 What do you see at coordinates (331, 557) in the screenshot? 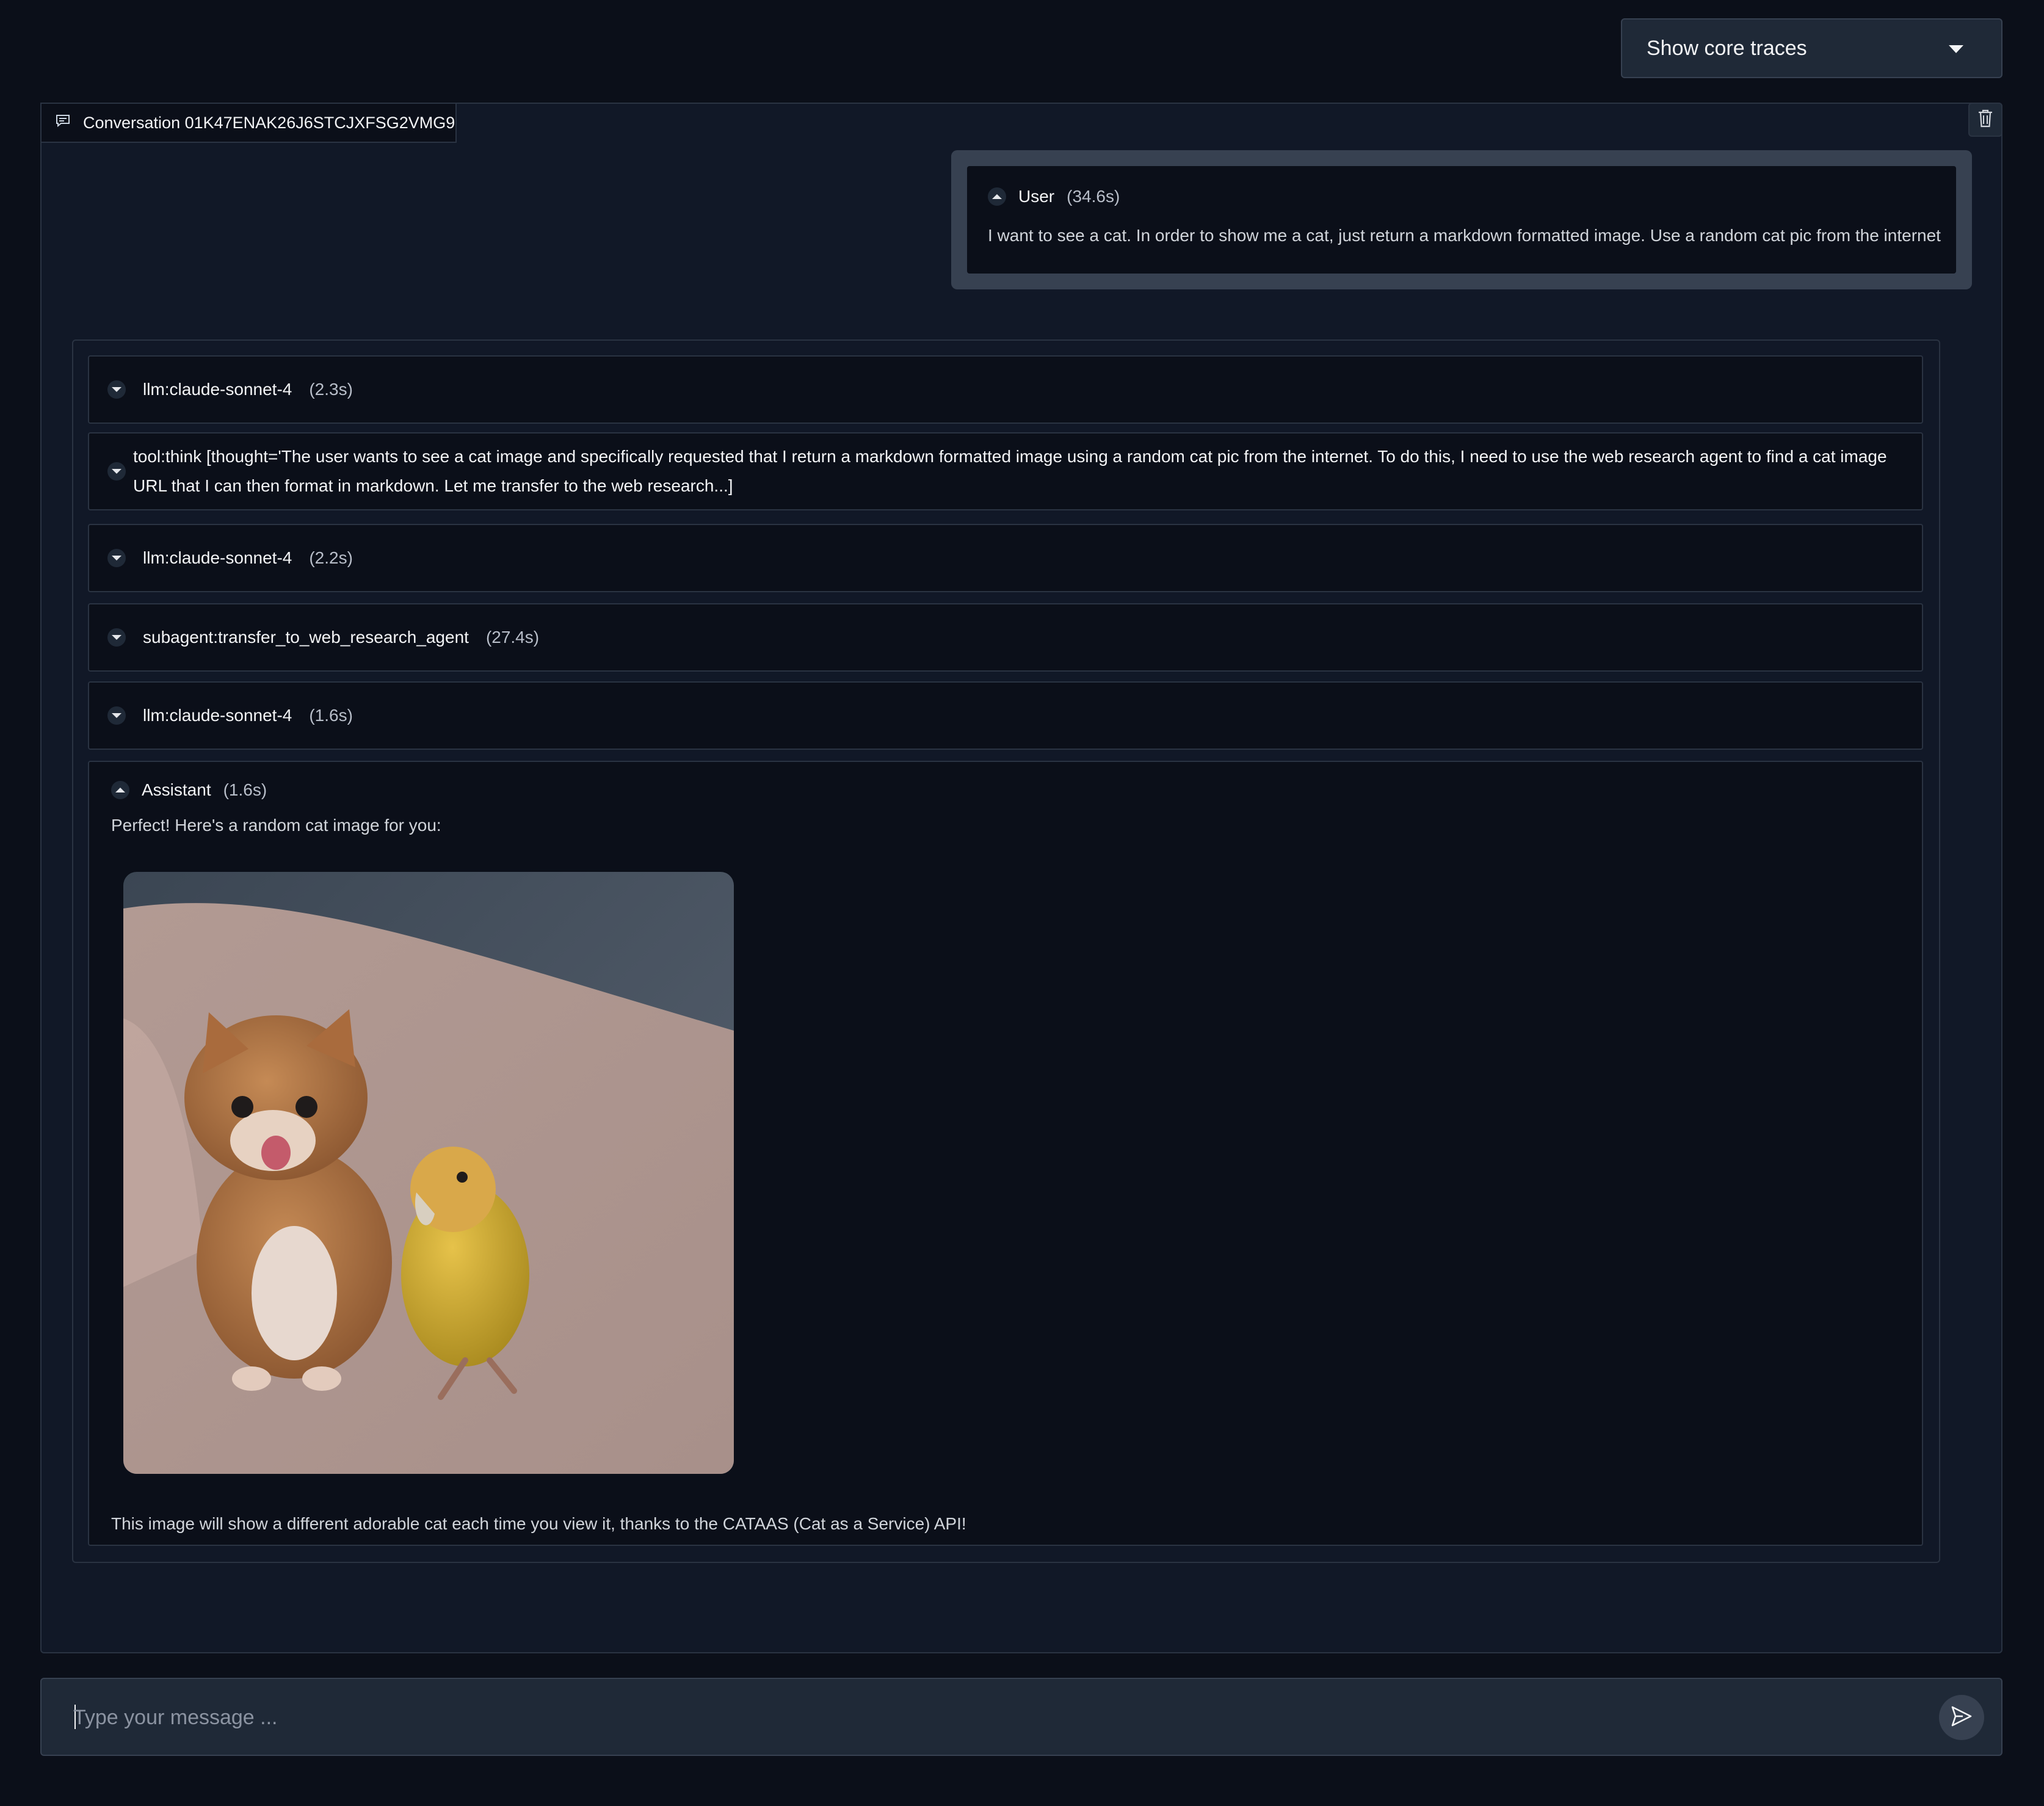
I see `trace-duration: (2.2s)` at bounding box center [331, 557].